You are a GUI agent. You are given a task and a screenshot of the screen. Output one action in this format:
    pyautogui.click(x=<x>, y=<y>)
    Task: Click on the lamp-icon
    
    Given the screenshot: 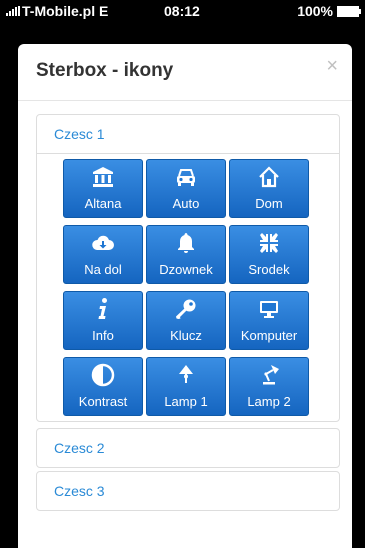 What is the action you would take?
    pyautogui.click(x=186, y=375)
    